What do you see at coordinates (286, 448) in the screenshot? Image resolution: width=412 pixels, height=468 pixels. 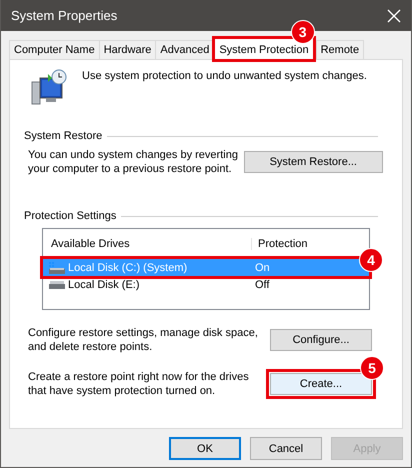 I see `dialog-button: Cancel` at bounding box center [286, 448].